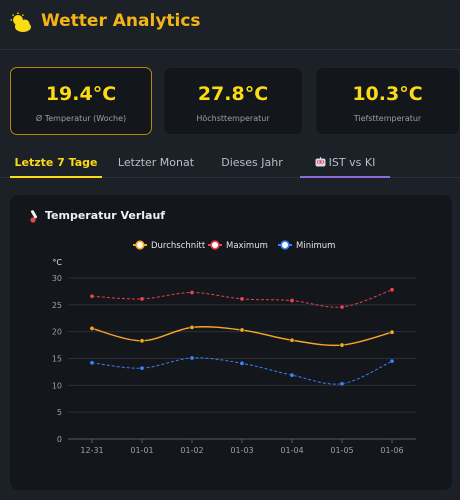 The height and width of the screenshot is (500, 460). What do you see at coordinates (91, 450) in the screenshot?
I see `x-tick-label: 12-31` at bounding box center [91, 450].